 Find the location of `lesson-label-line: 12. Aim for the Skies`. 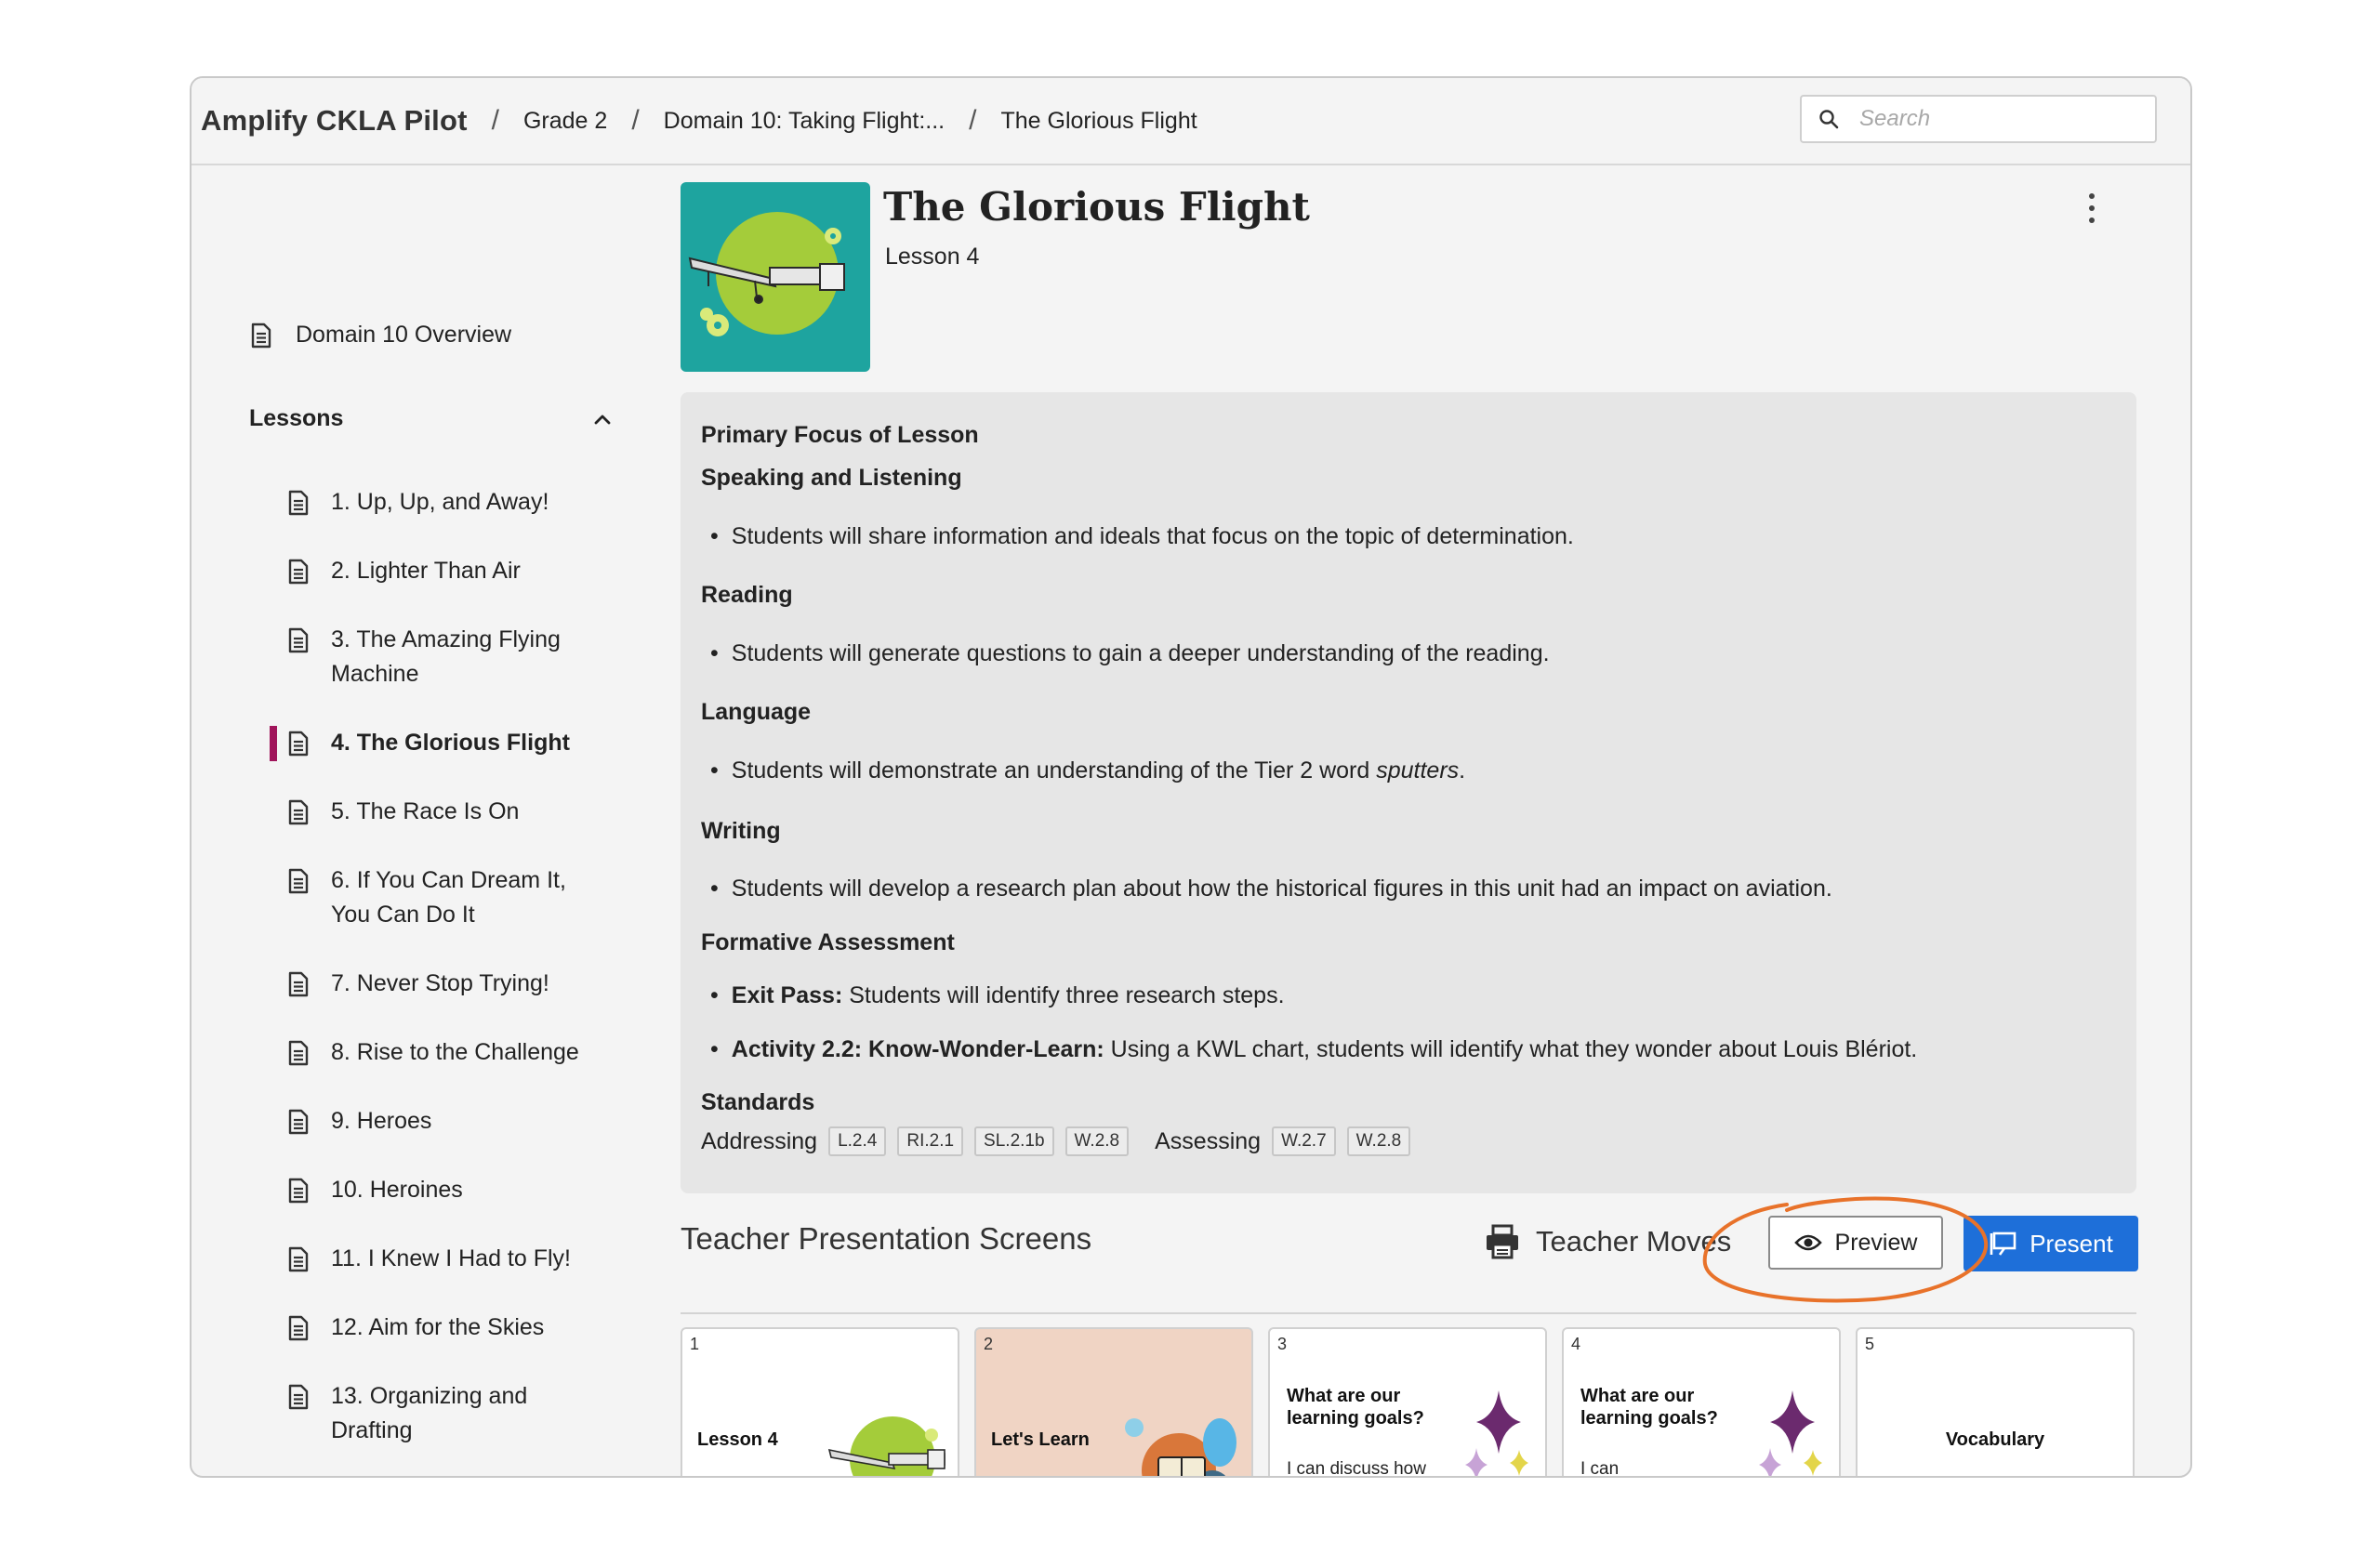

lesson-label-line: 12. Aim for the Skies is located at coordinates (438, 1327).